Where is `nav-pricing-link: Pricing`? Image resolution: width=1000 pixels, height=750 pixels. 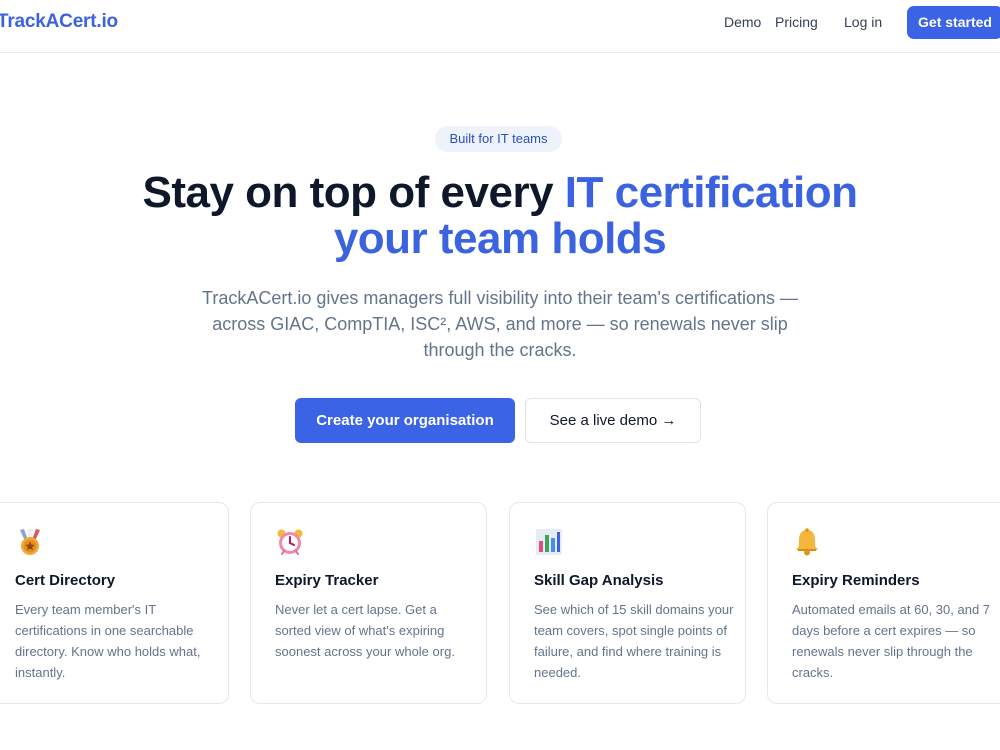
nav-pricing-link: Pricing is located at coordinates (796, 22).